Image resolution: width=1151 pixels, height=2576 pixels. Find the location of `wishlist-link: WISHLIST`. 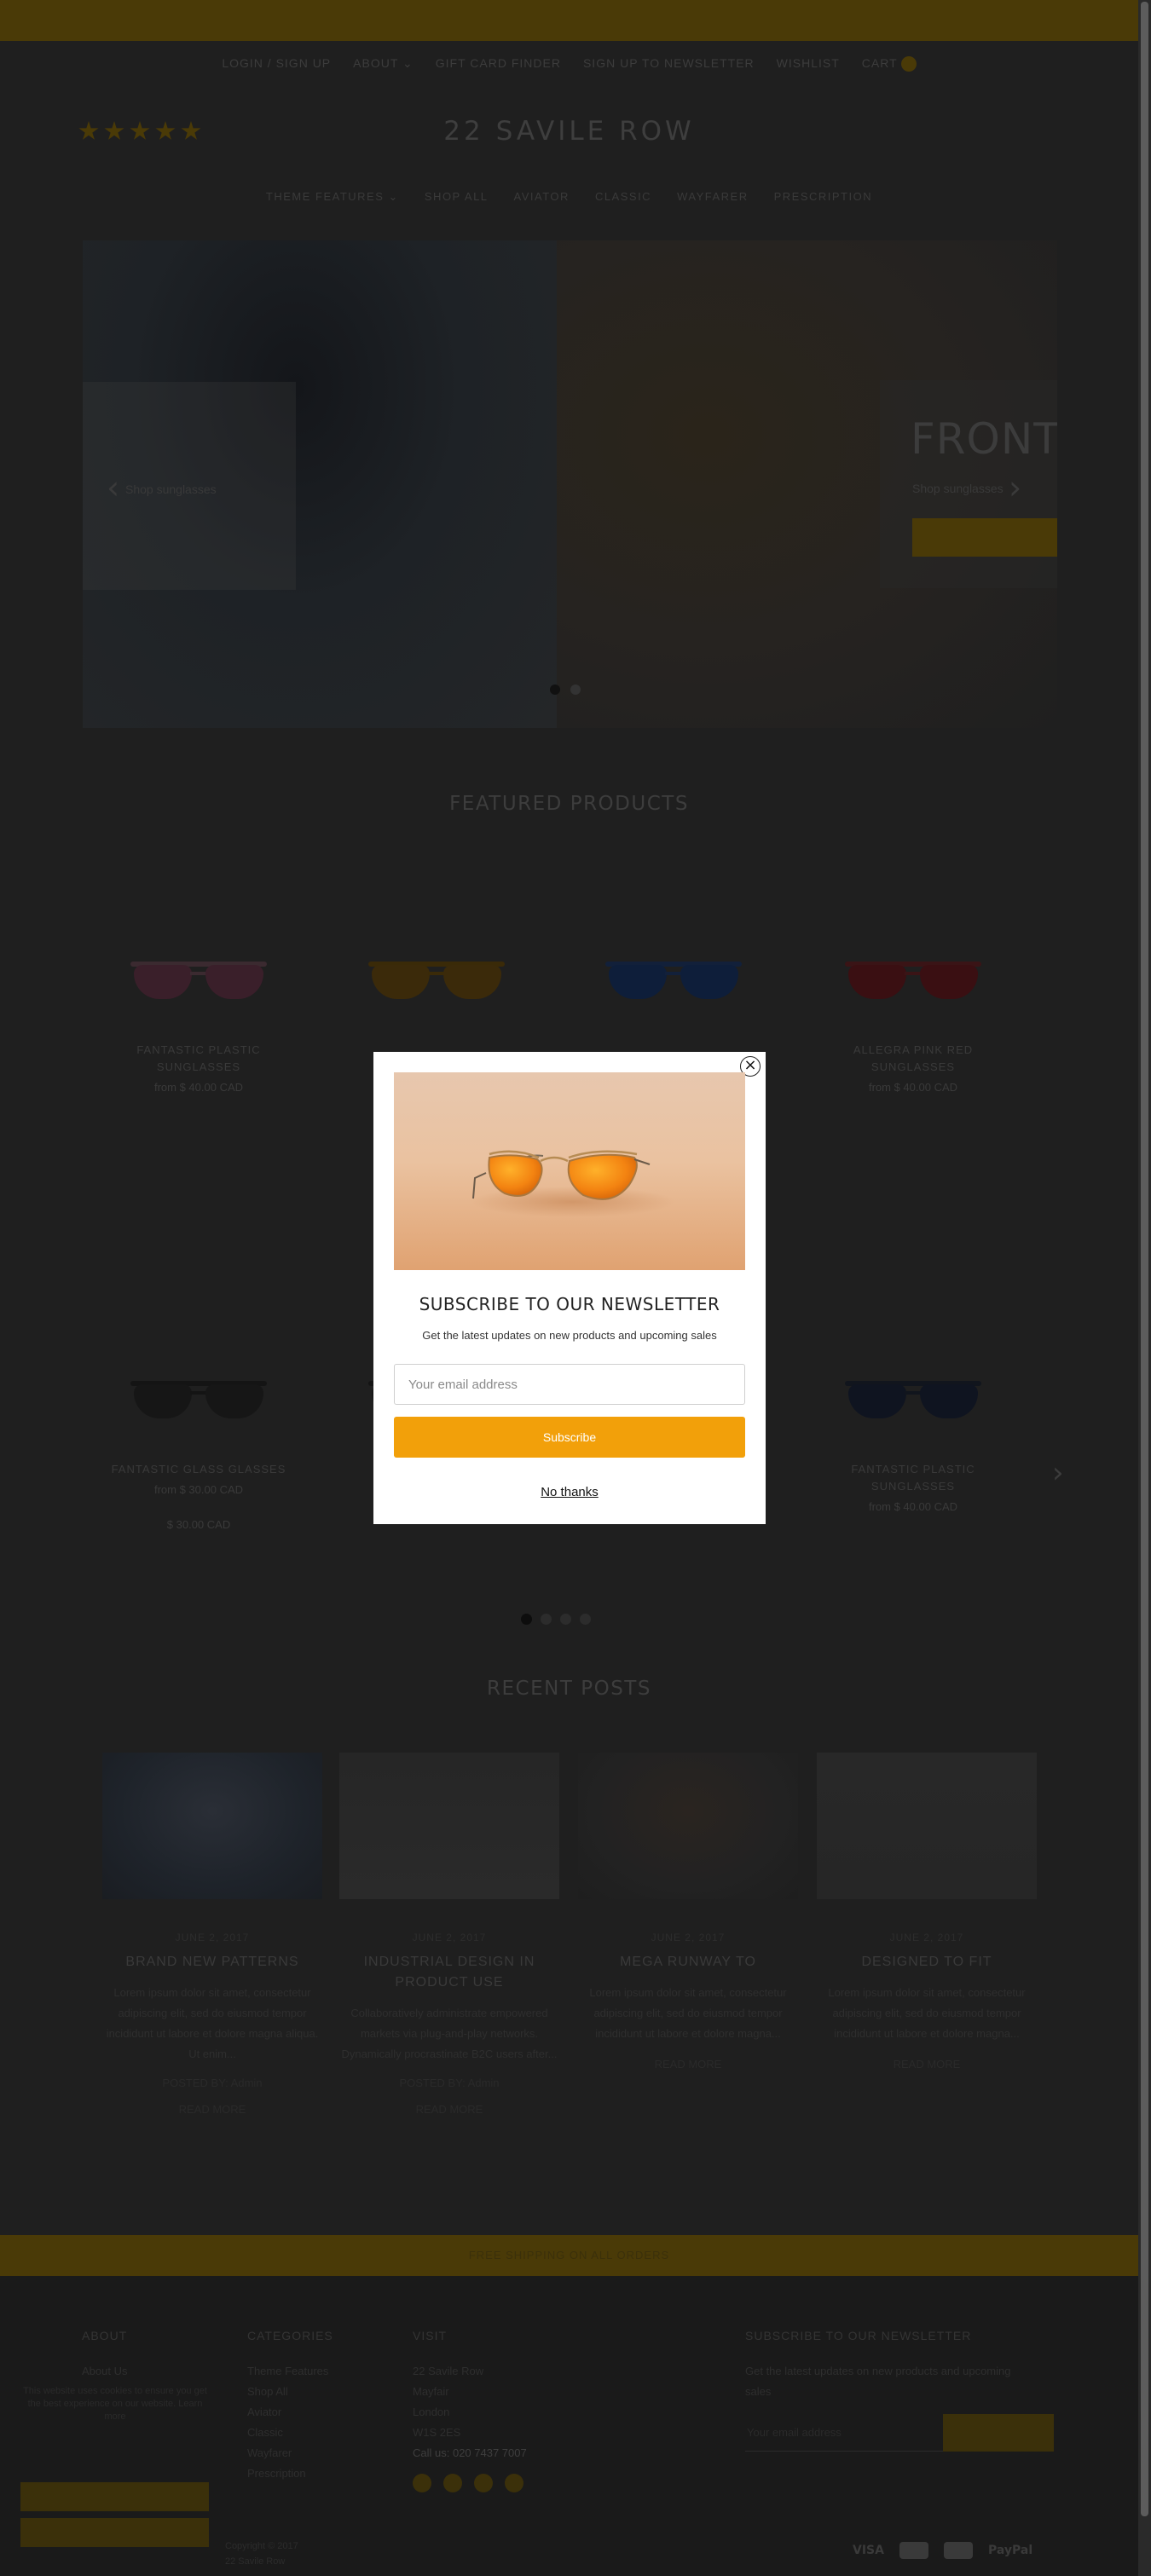

wishlist-link: WISHLIST is located at coordinates (808, 64).